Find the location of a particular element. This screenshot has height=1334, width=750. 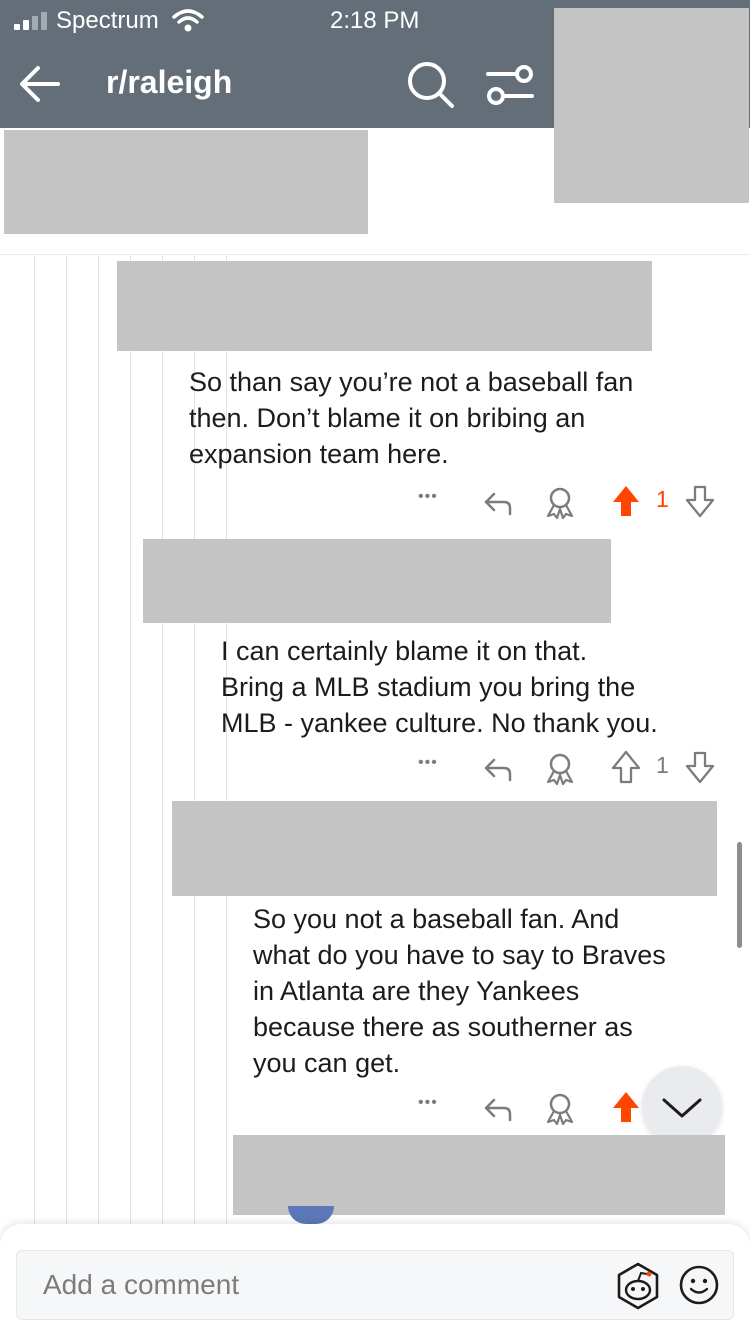

divider is located at coordinates (375, 254).